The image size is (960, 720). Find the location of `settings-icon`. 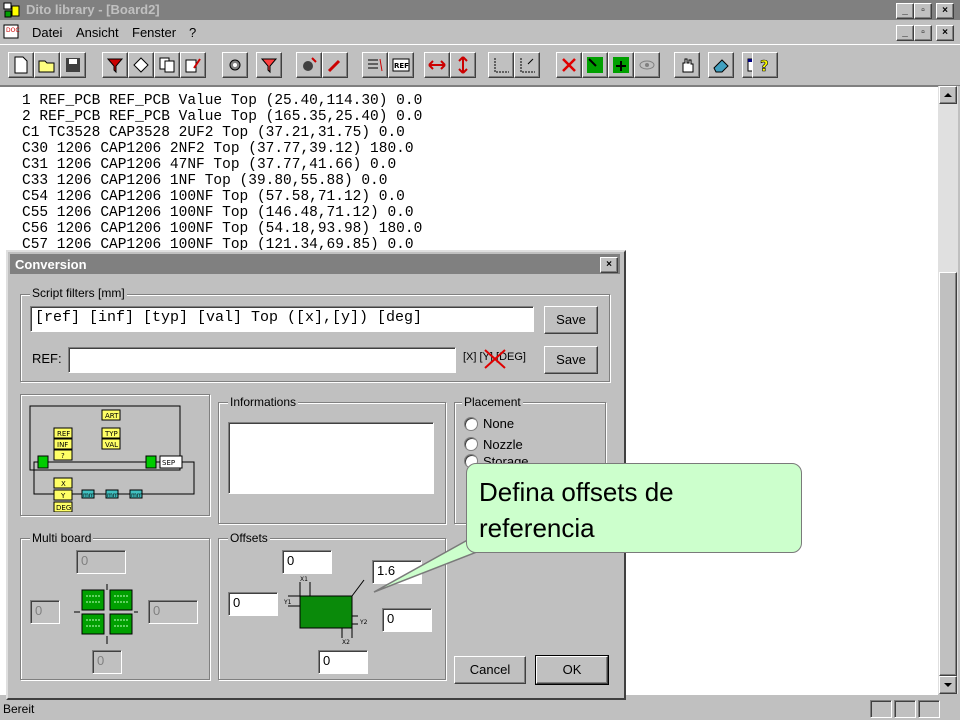

settings-icon is located at coordinates (310, 64).